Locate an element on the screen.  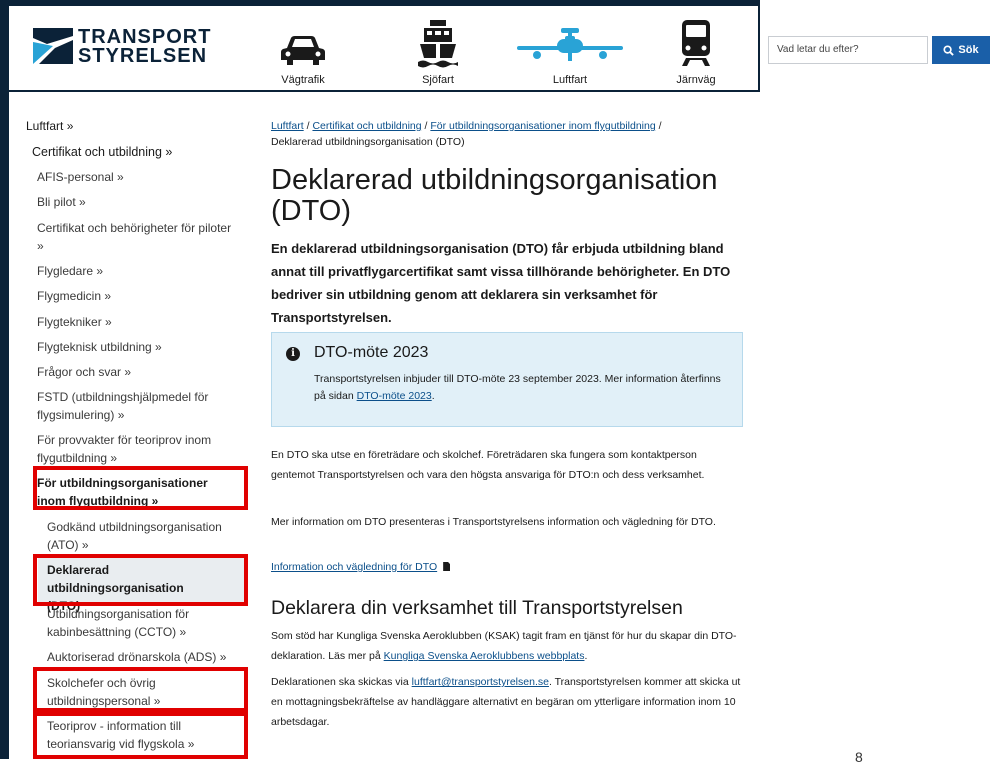
transportstyrelsen-logo: TRANSPORT STYRELSEN is located at coordinates (121, 47).